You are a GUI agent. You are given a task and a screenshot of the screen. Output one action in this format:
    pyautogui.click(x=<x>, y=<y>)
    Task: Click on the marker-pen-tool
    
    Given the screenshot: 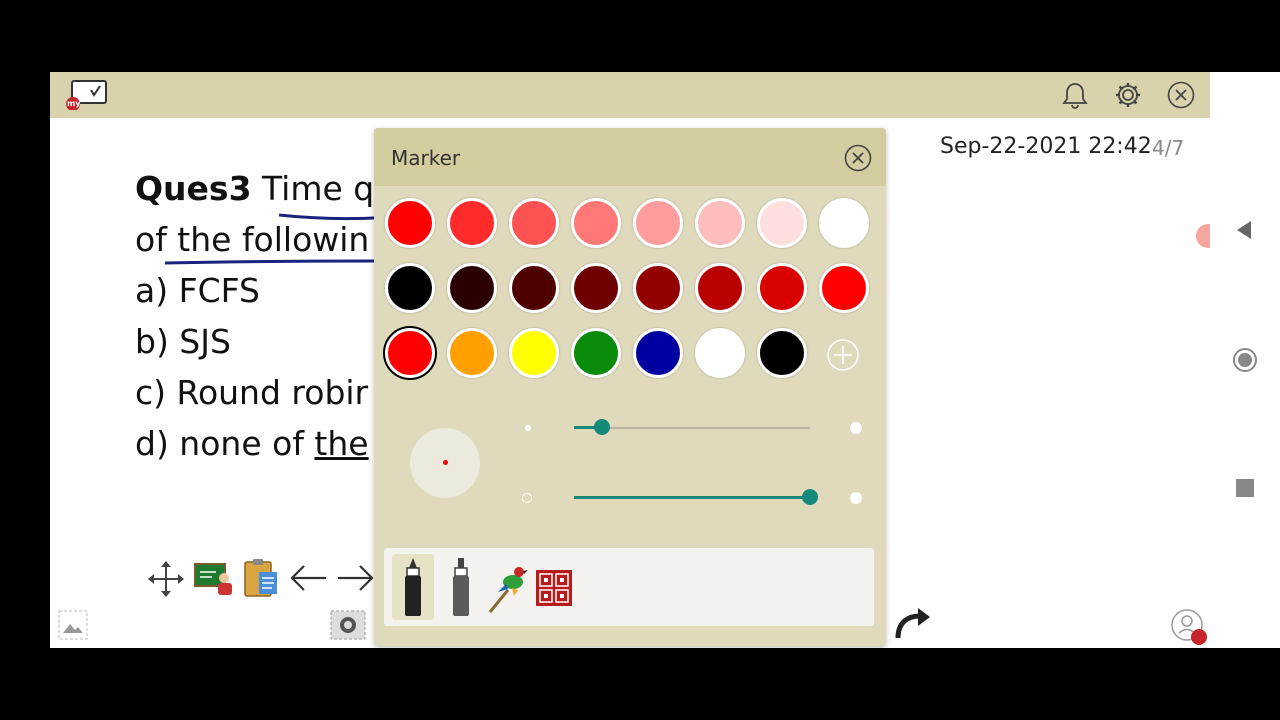 What is the action you would take?
    pyautogui.click(x=413, y=587)
    